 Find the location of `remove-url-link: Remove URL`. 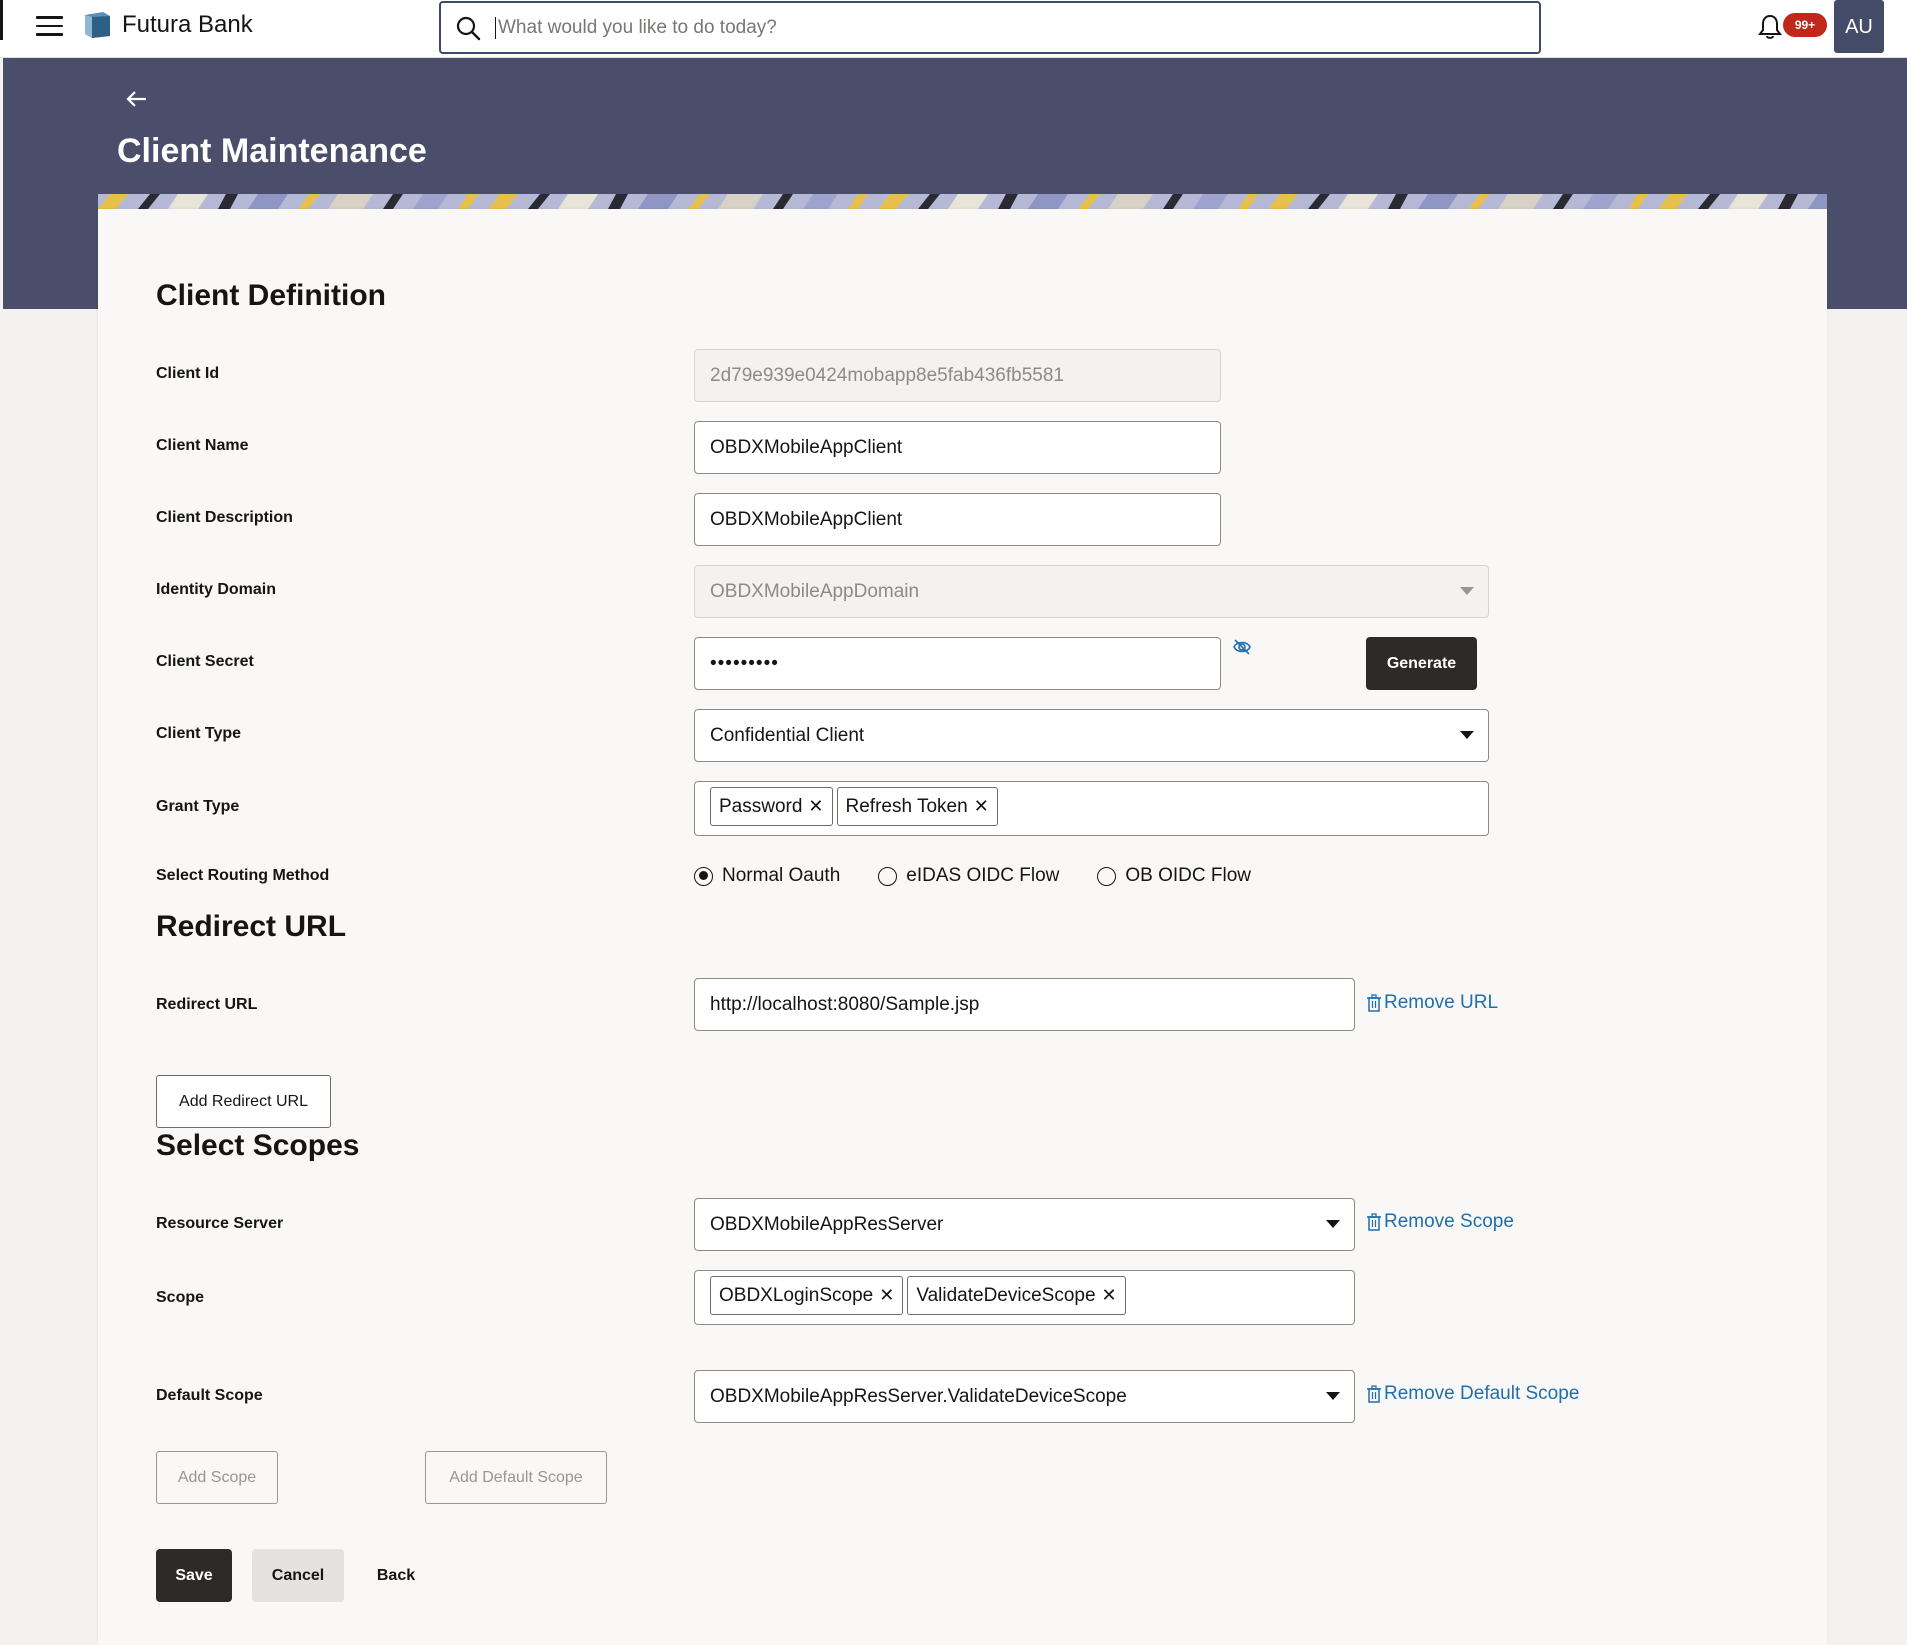

remove-url-link: Remove URL is located at coordinates (1432, 1003).